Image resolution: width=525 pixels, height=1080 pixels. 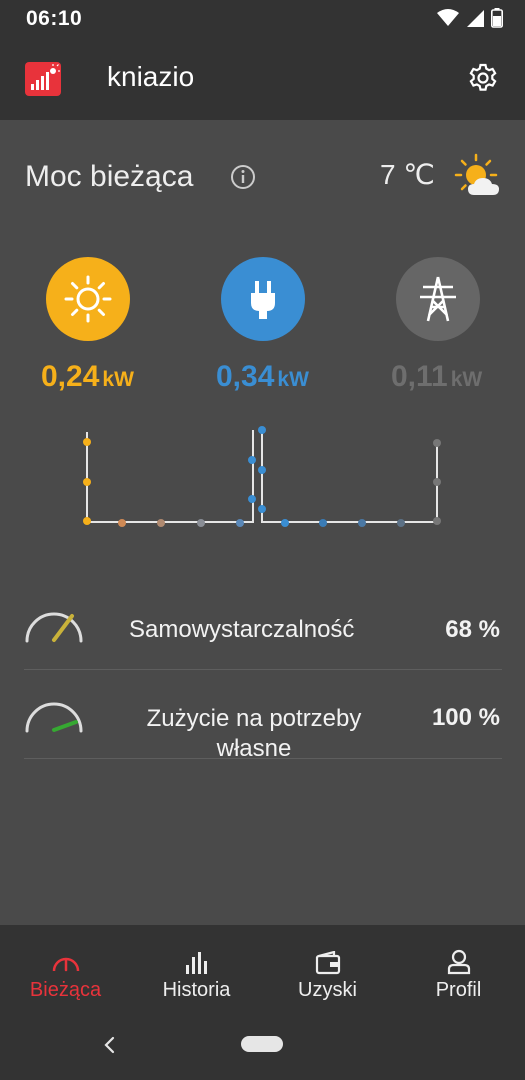 I want to click on nav-current: Bieżąca, so click(x=65, y=972).